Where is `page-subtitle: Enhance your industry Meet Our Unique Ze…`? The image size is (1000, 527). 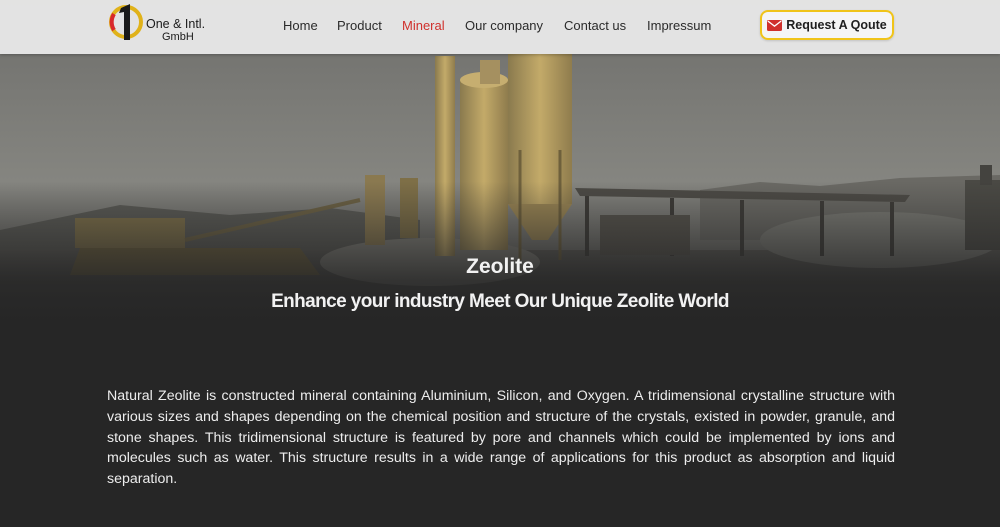 page-subtitle: Enhance your industry Meet Our Unique Ze… is located at coordinates (500, 301).